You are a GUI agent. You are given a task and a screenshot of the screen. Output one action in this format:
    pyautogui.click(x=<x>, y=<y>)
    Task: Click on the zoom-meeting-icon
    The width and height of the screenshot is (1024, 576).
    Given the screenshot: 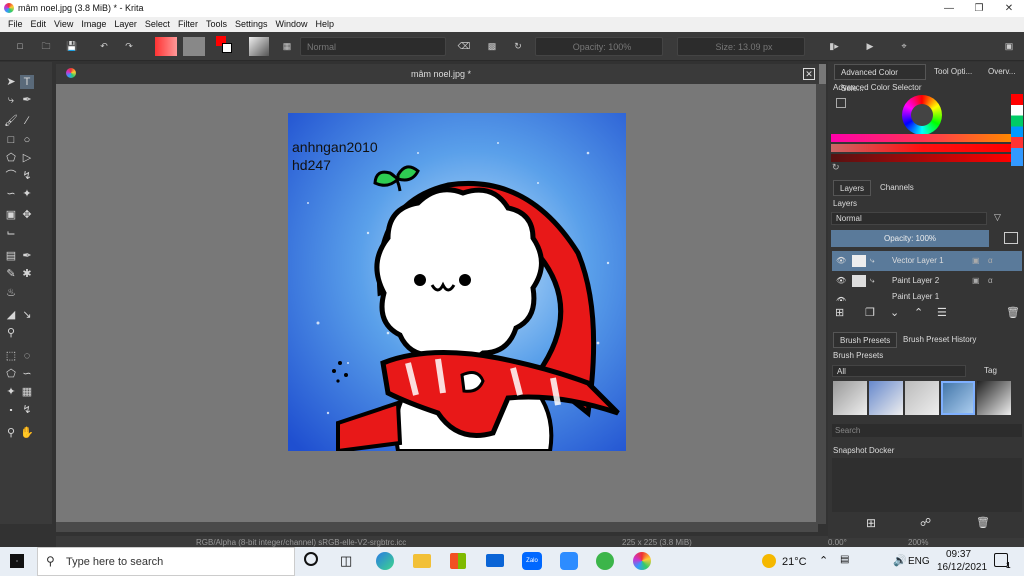 What is the action you would take?
    pyautogui.click(x=569, y=561)
    